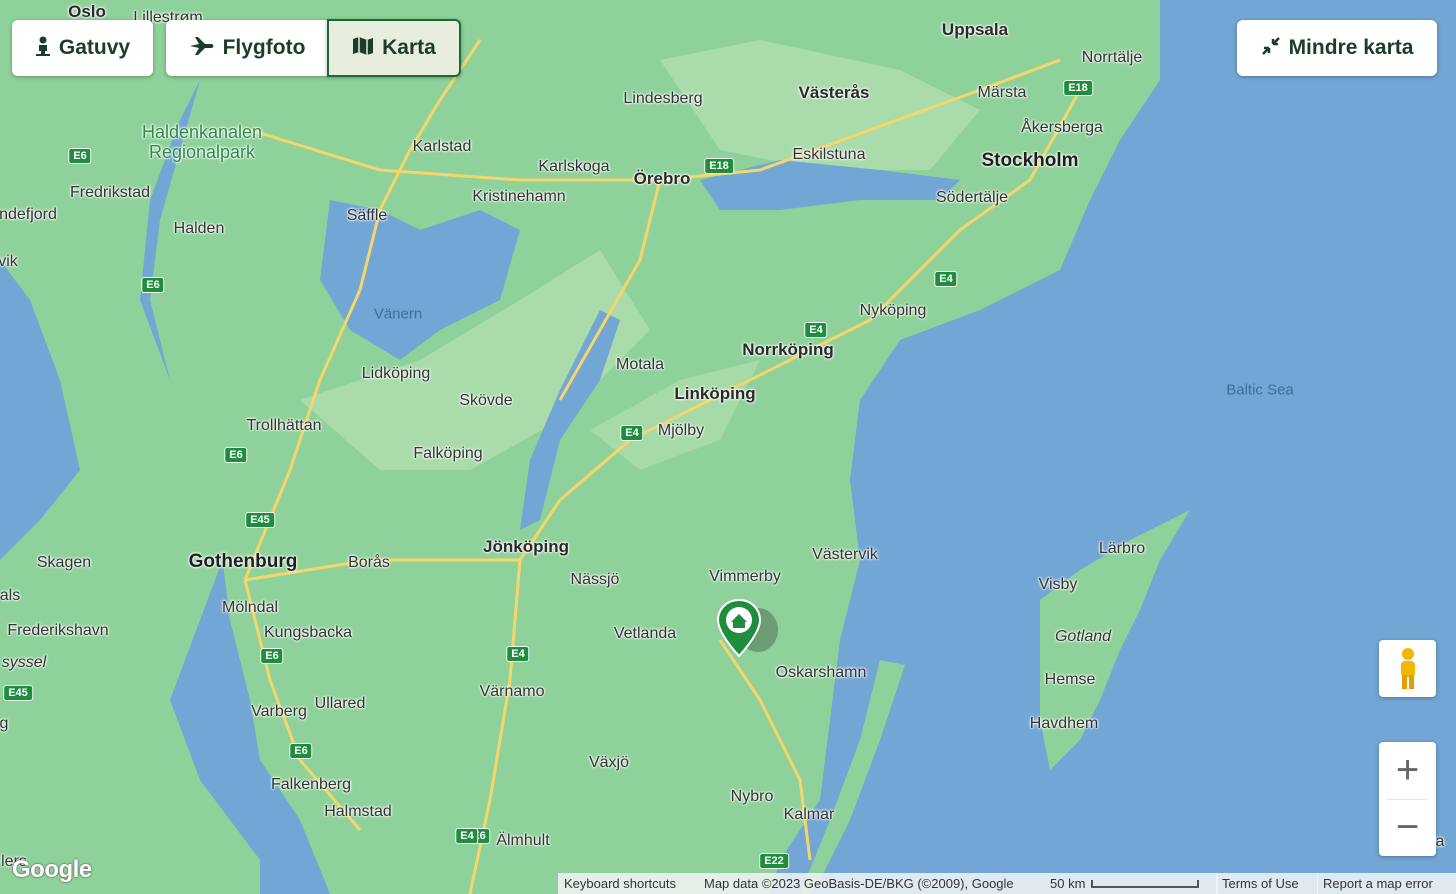  What do you see at coordinates (609, 762) in the screenshot?
I see `city-label: Växjö` at bounding box center [609, 762].